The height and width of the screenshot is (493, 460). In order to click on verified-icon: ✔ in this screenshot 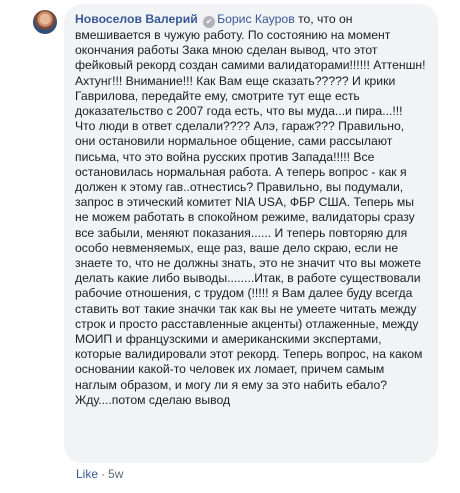, I will do `click(209, 22)`.